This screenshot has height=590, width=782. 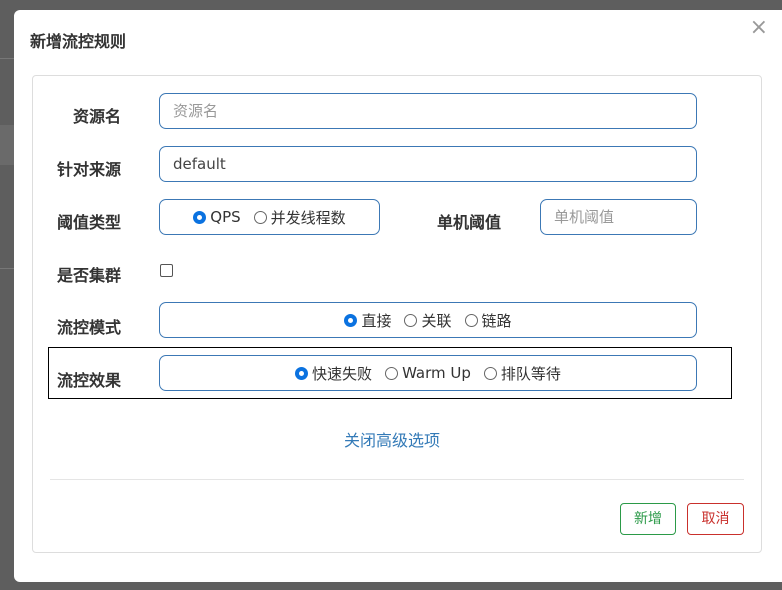 What do you see at coordinates (89, 169) in the screenshot?
I see `limit-app-label: 针对来源` at bounding box center [89, 169].